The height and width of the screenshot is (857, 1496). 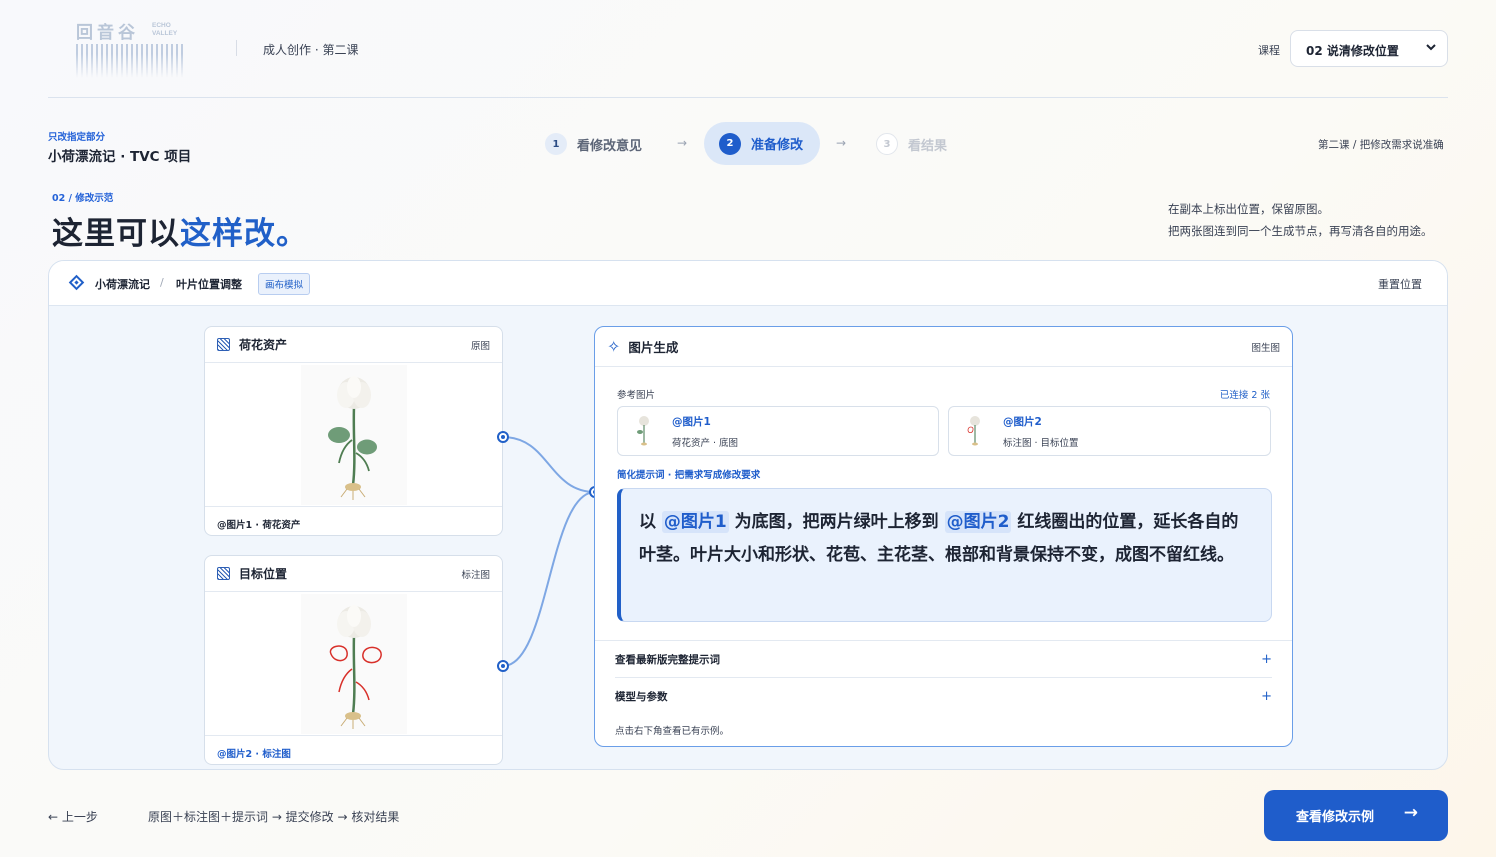 I want to click on asset-node-card: 荷花资产 原图 @图片1 · 荷花资产, so click(x=353, y=431).